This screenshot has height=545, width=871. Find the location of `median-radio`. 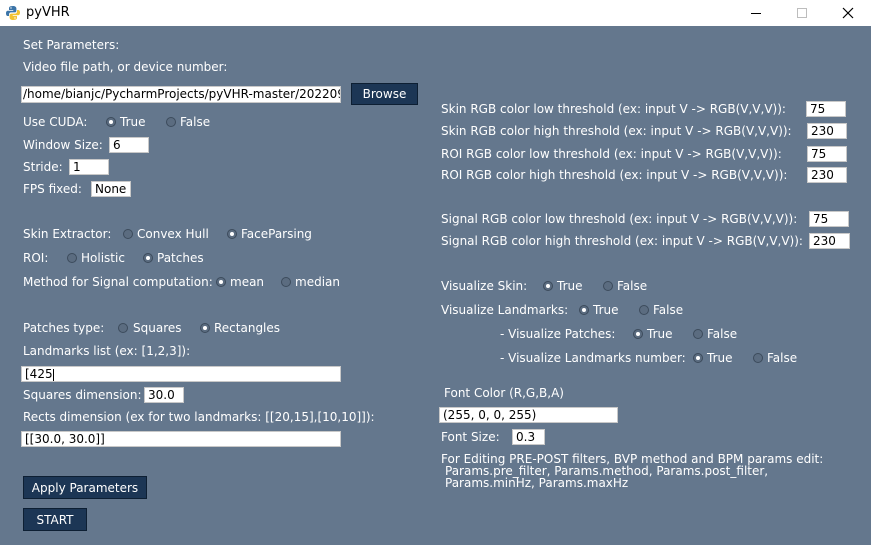

median-radio is located at coordinates (286, 282).